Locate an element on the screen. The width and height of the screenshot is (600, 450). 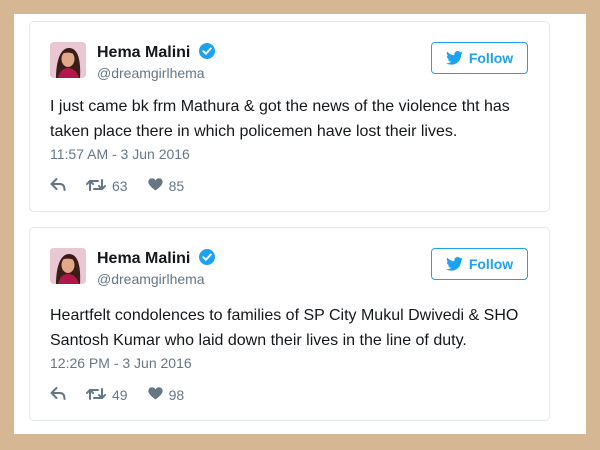
retweet-count: 63 is located at coordinates (120, 186).